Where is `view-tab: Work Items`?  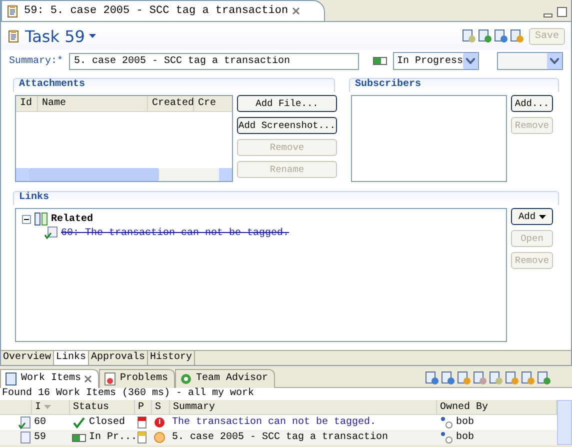 view-tab: Work Items is located at coordinates (50, 378).